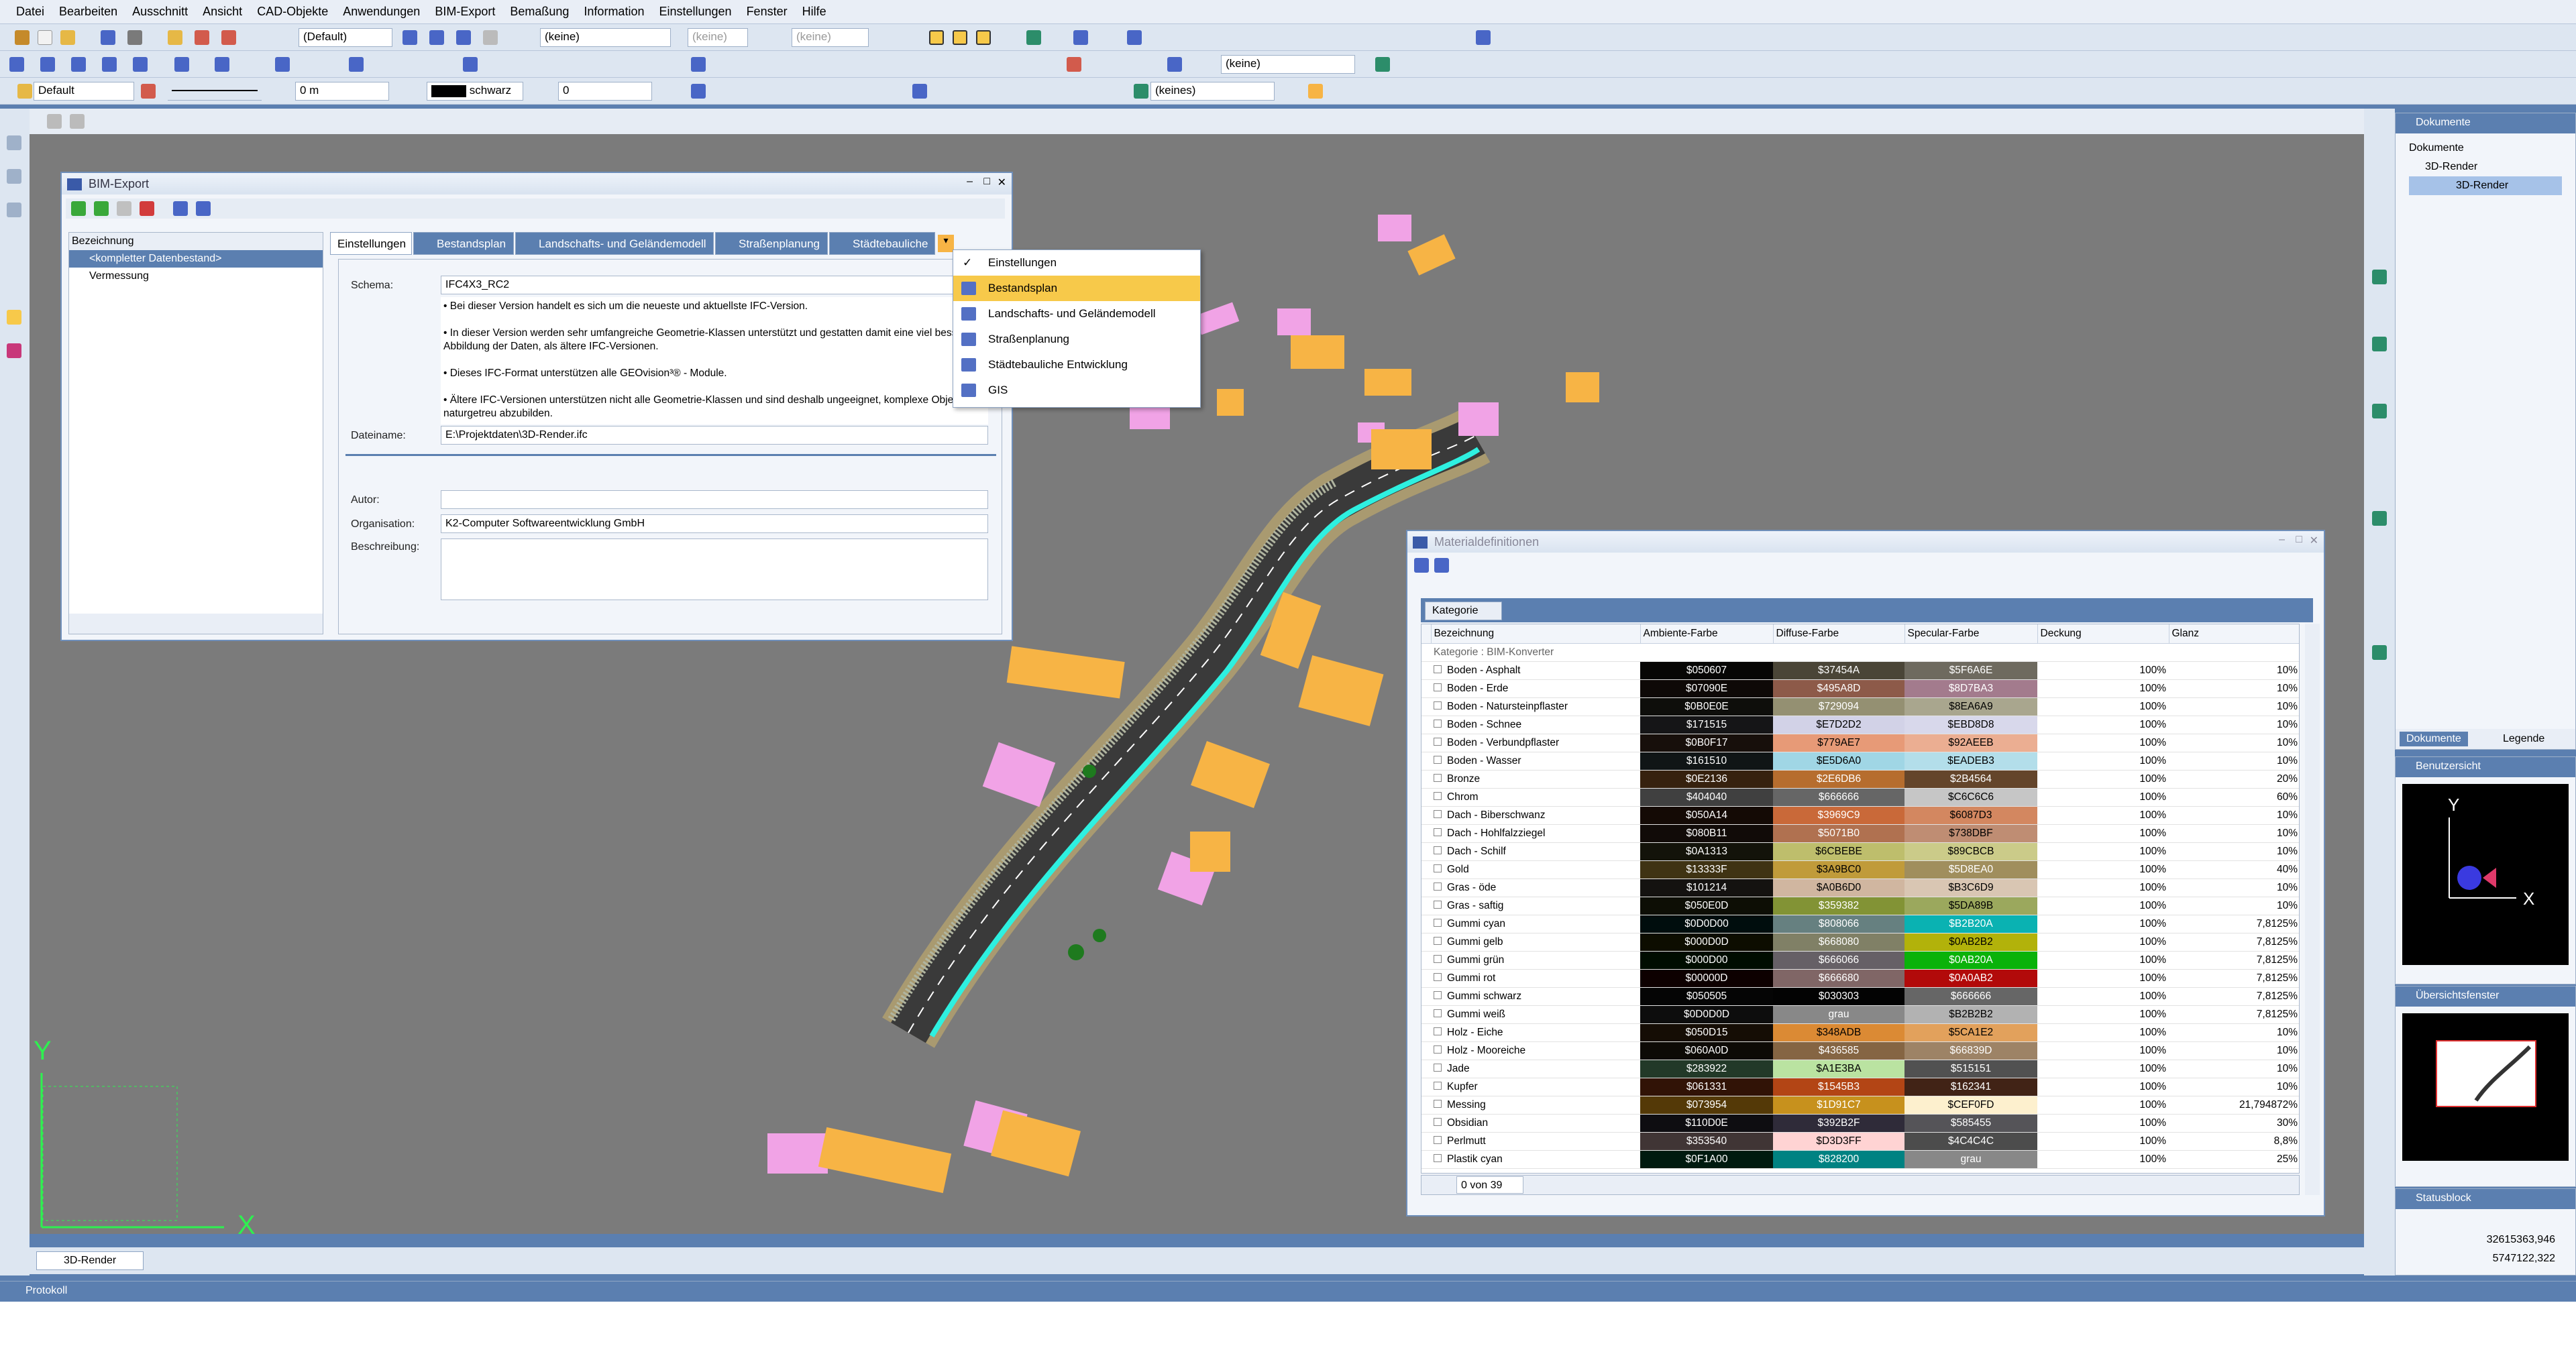 The width and height of the screenshot is (2576, 1362). Describe the element at coordinates (2312, 909) in the screenshot. I see `material-scrollbar` at that location.